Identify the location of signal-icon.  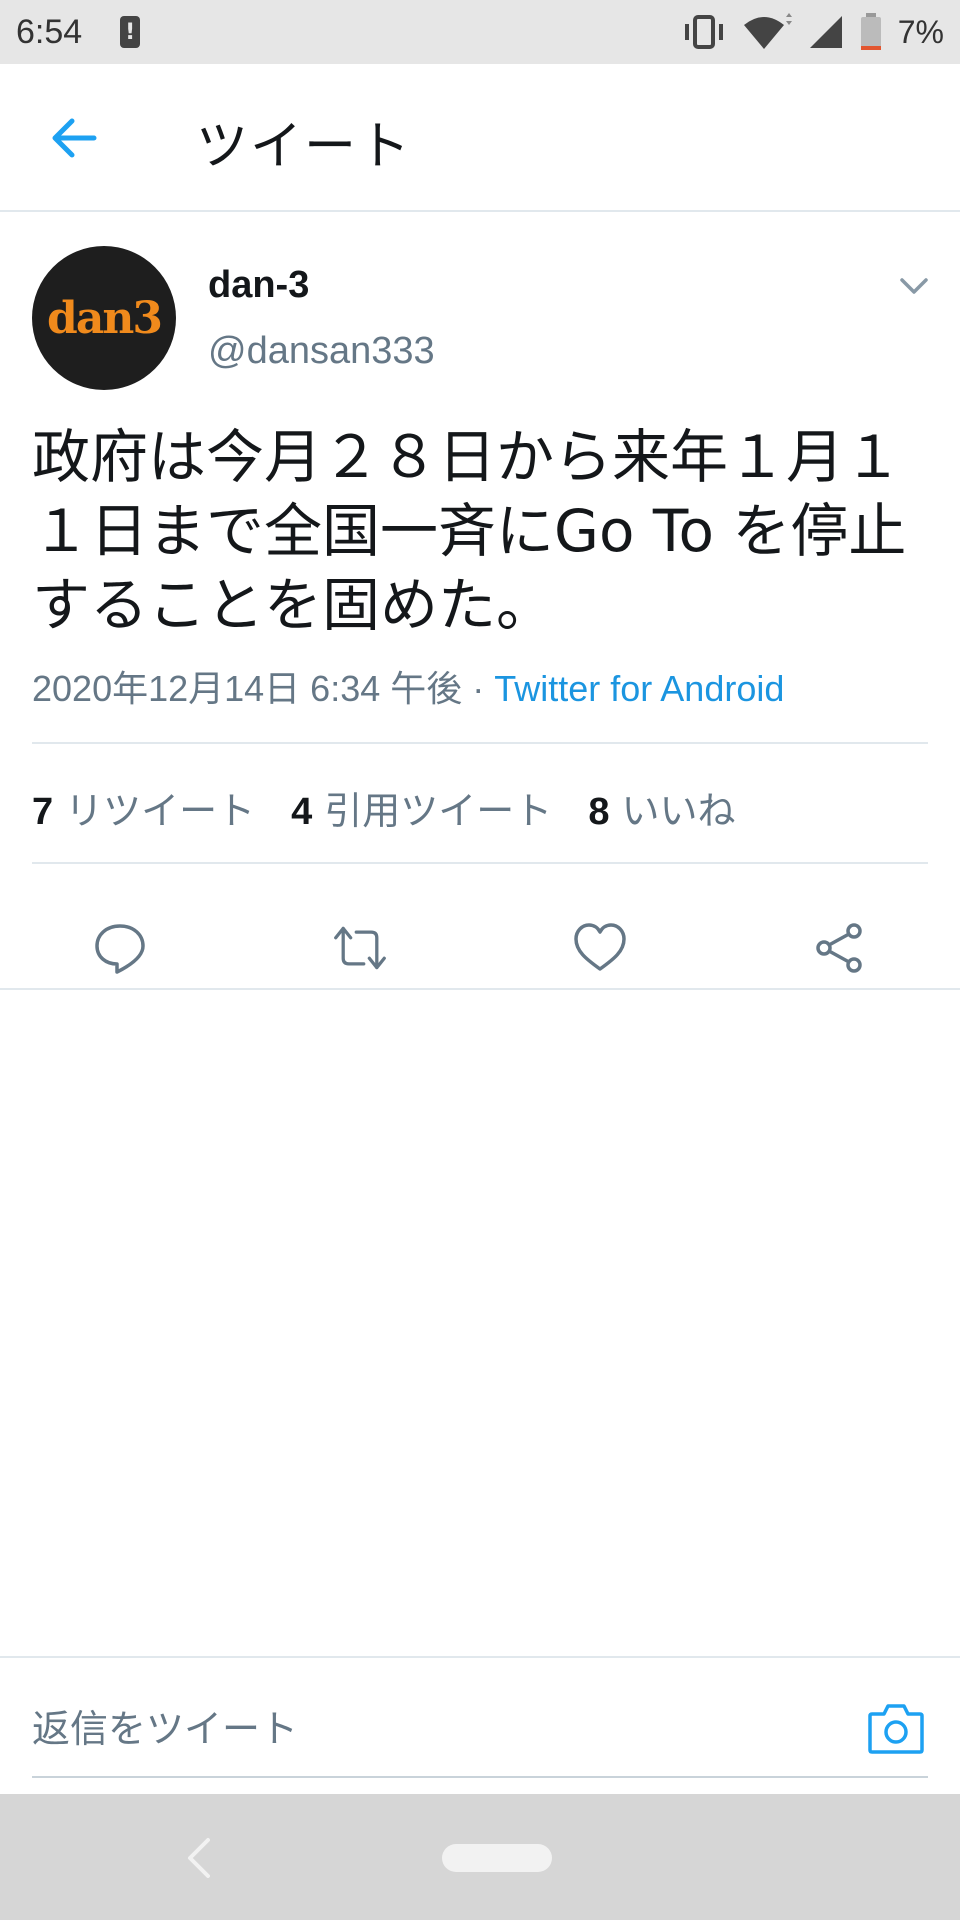
(825, 32).